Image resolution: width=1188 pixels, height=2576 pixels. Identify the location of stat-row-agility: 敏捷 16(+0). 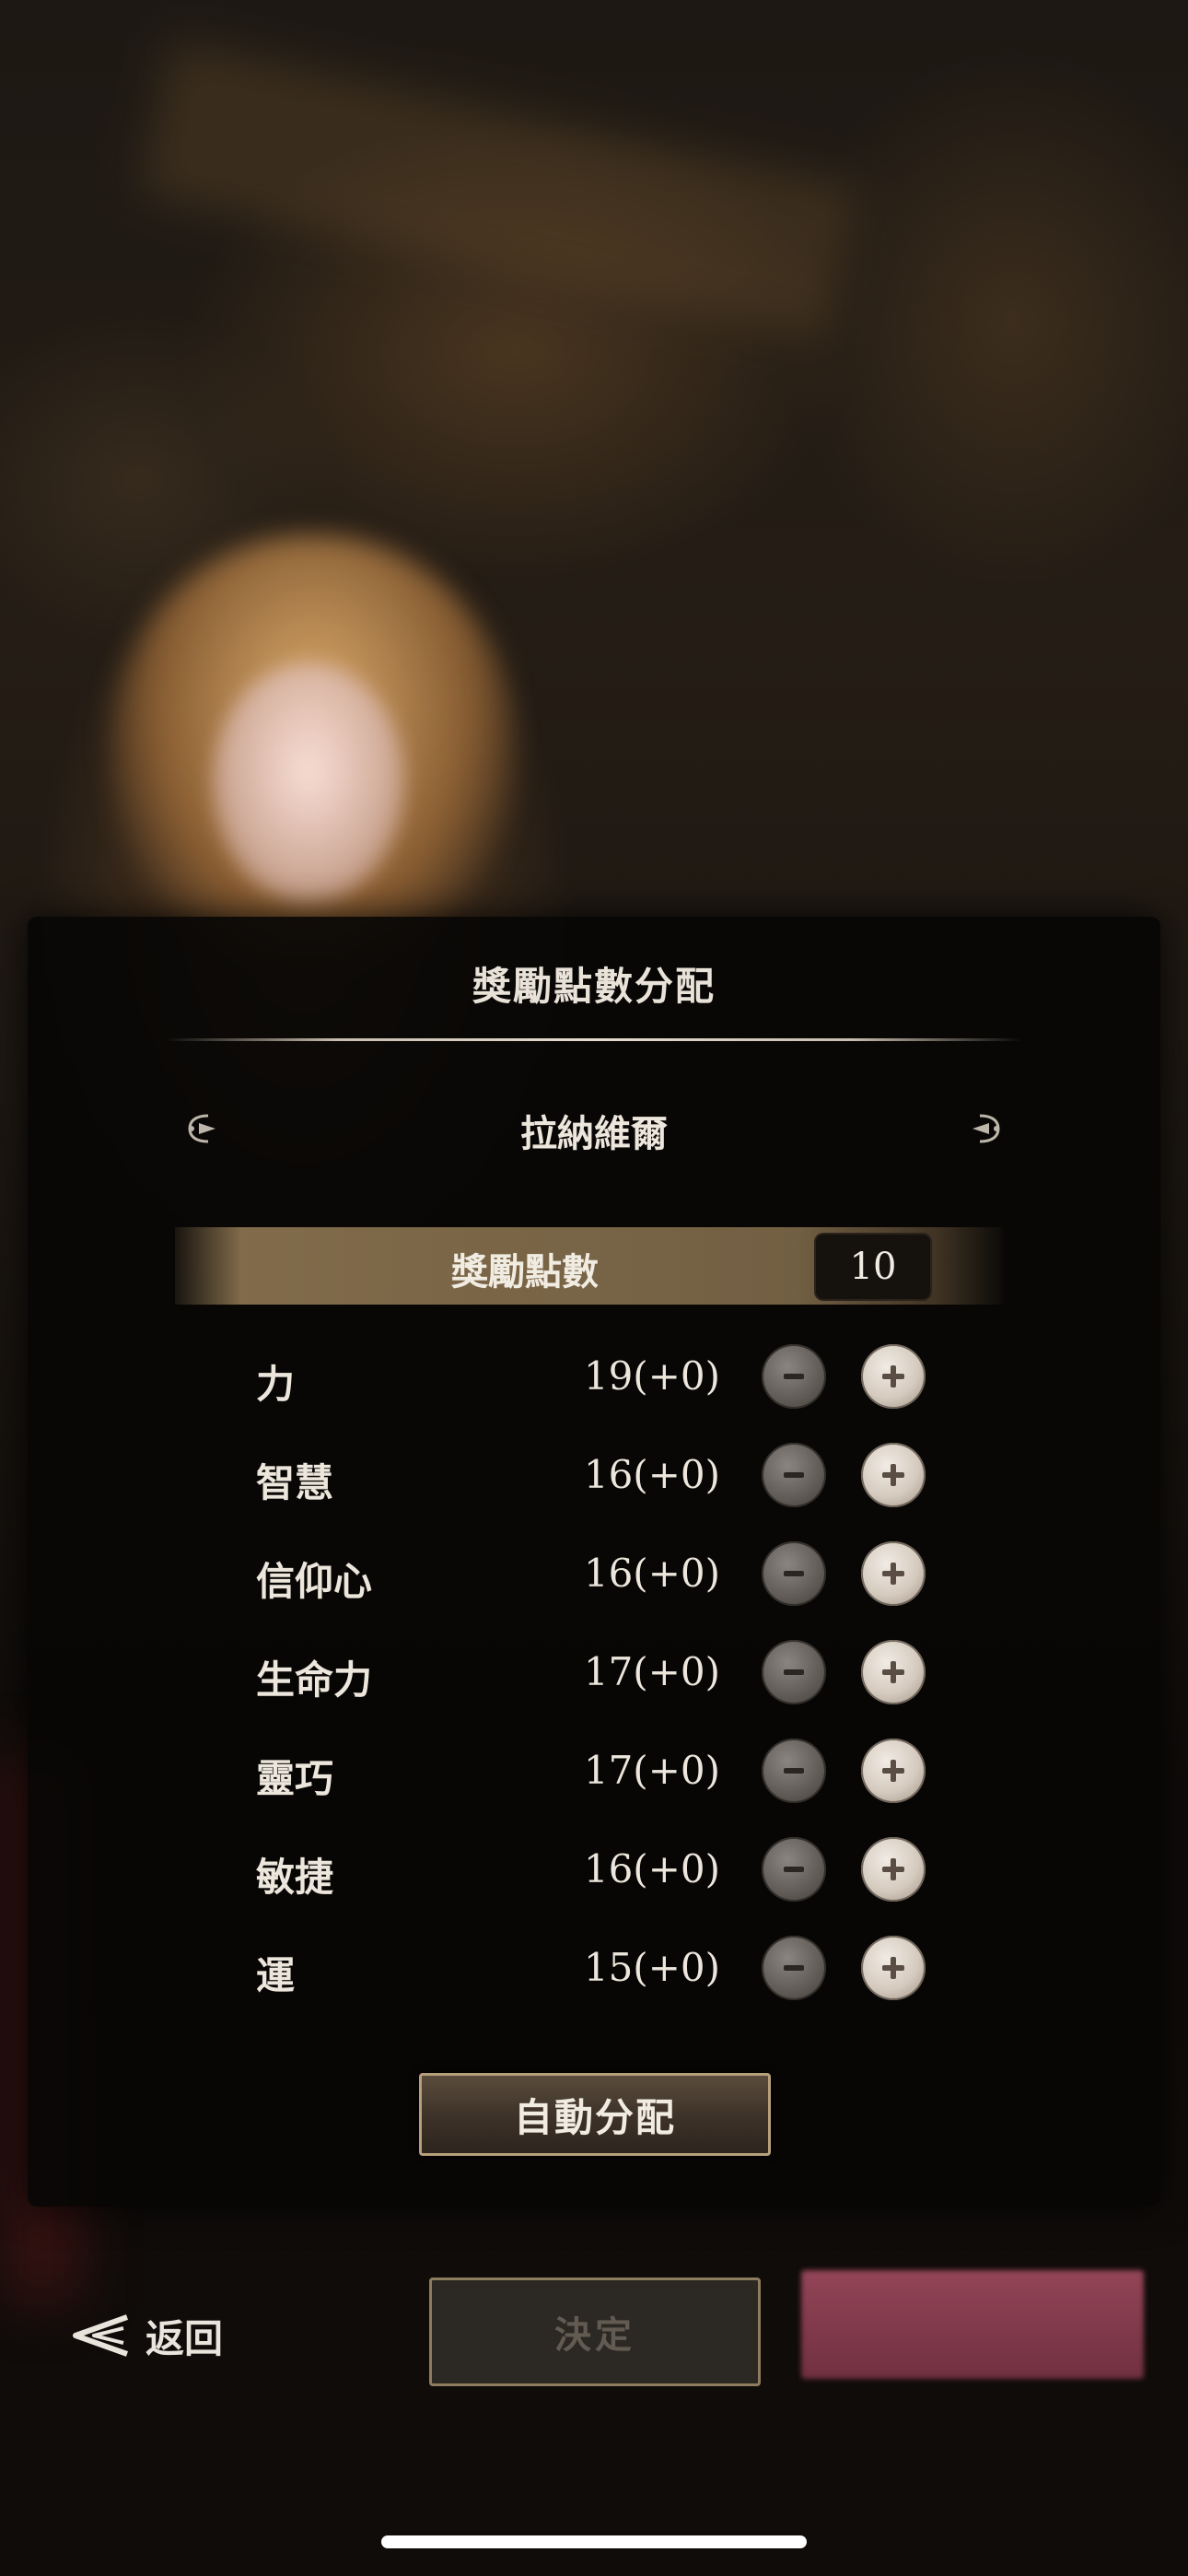
(594, 1868).